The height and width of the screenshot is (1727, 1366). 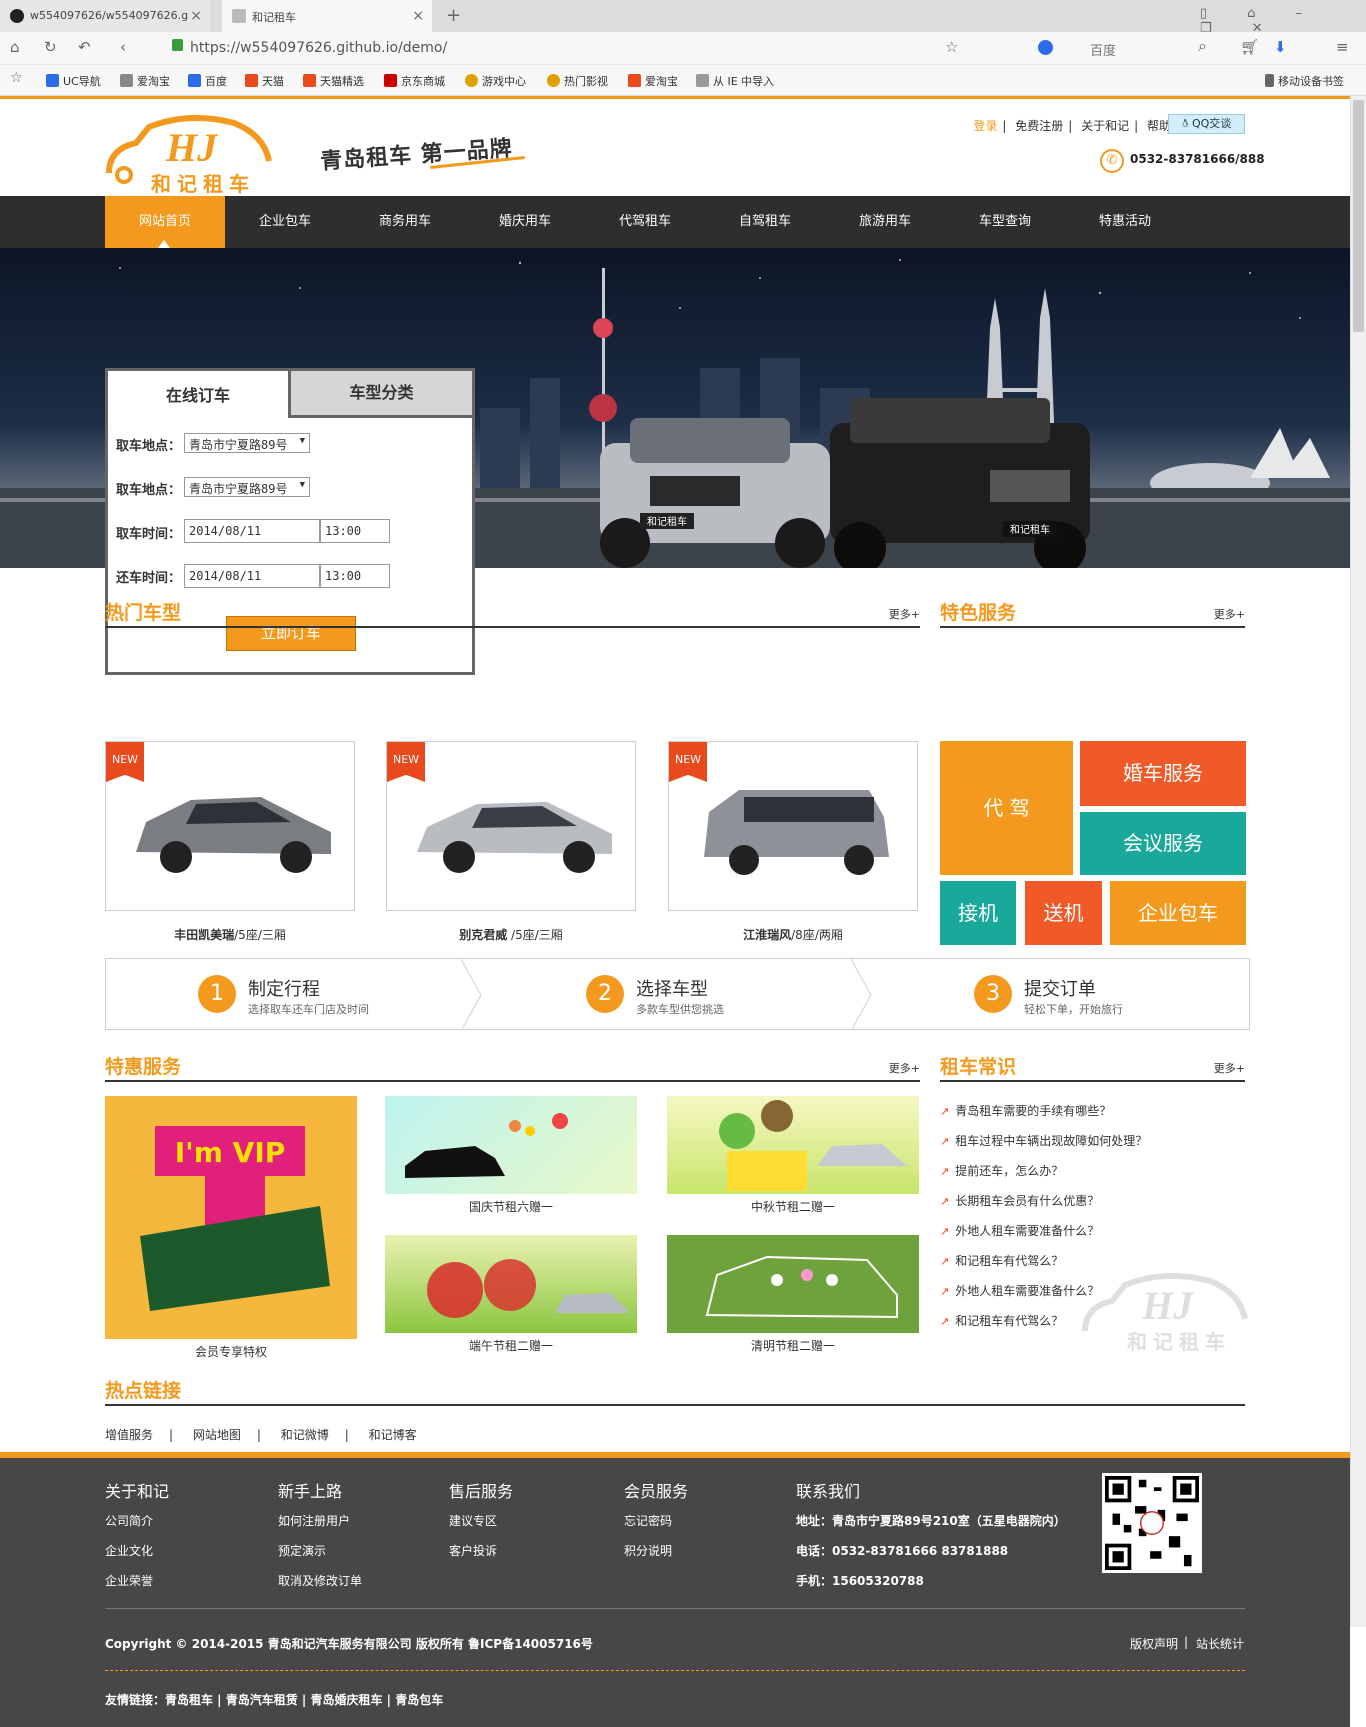 I want to click on footer-link: 企业文化, so click(x=129, y=1550).